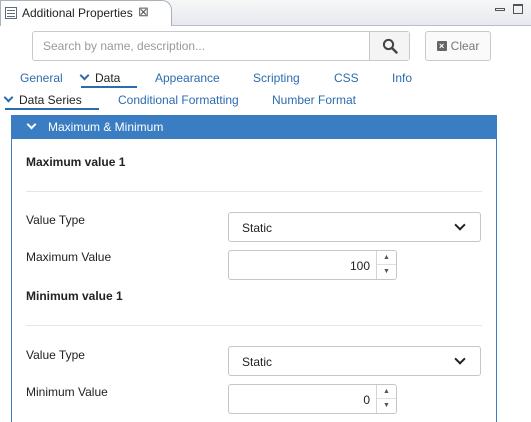 The width and height of the screenshot is (531, 422). I want to click on panel-header: Maximum & Minimum, so click(254, 127).